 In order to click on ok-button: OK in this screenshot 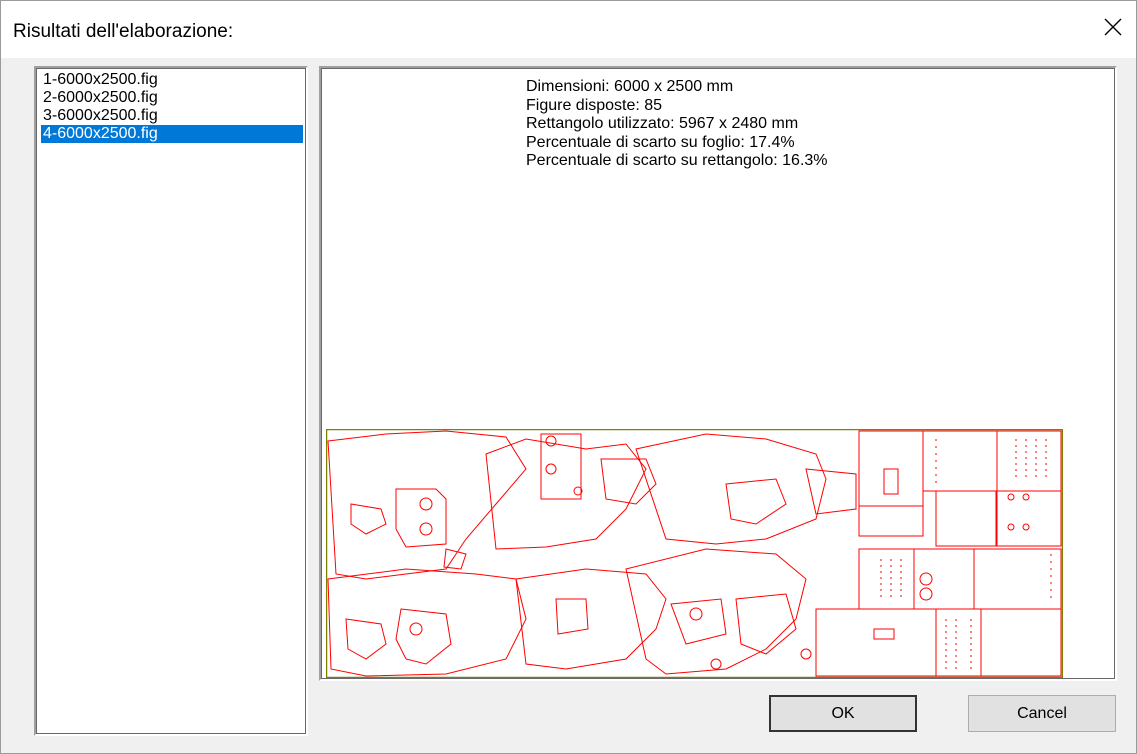, I will do `click(843, 713)`.